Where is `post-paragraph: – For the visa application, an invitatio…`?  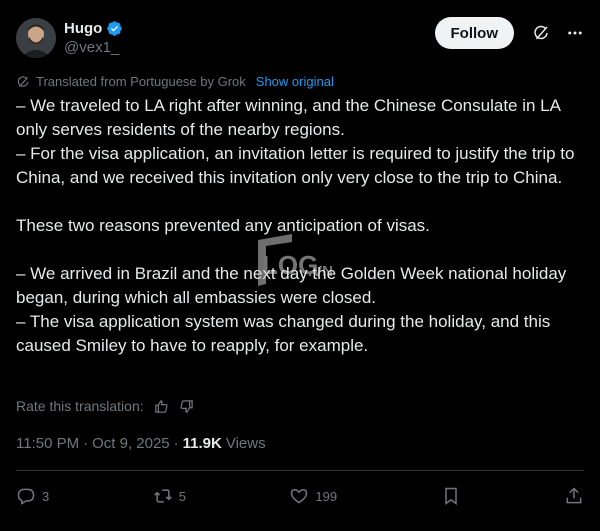
post-paragraph: – For the visa application, an invitatio… is located at coordinates (295, 165).